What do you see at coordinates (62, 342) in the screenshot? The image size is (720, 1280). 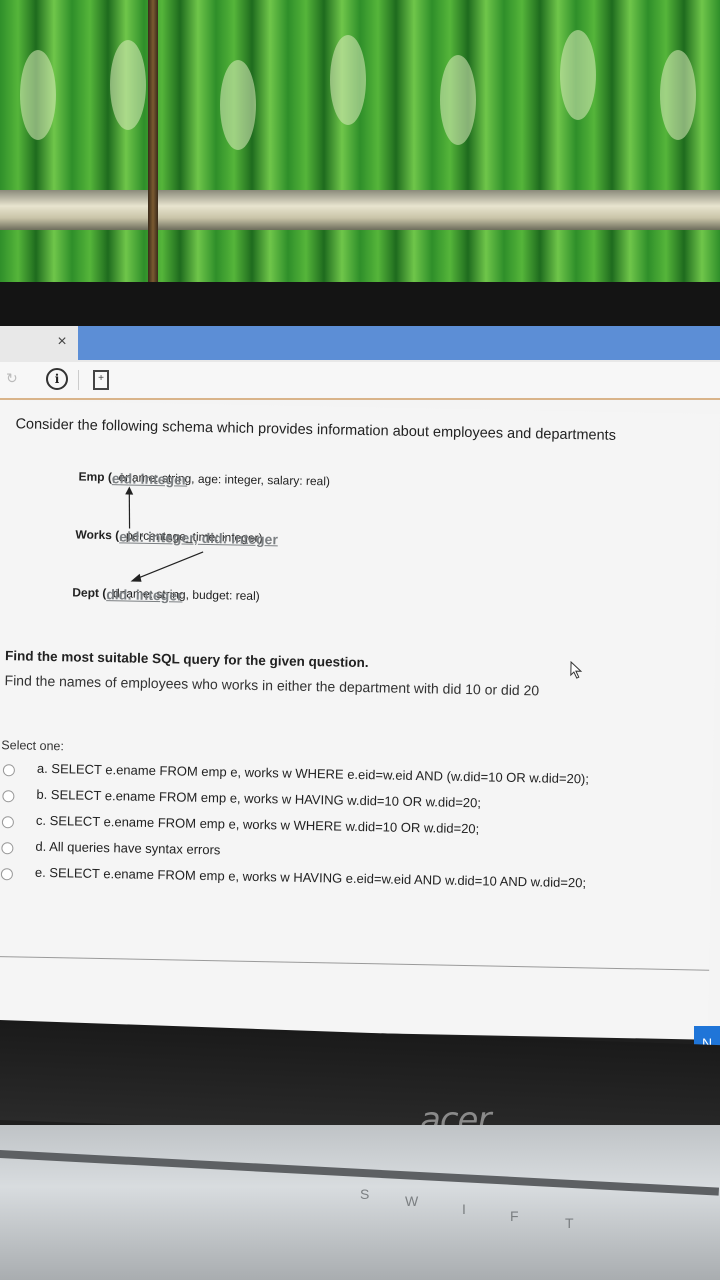 I see `tab-close-icon: ×` at bounding box center [62, 342].